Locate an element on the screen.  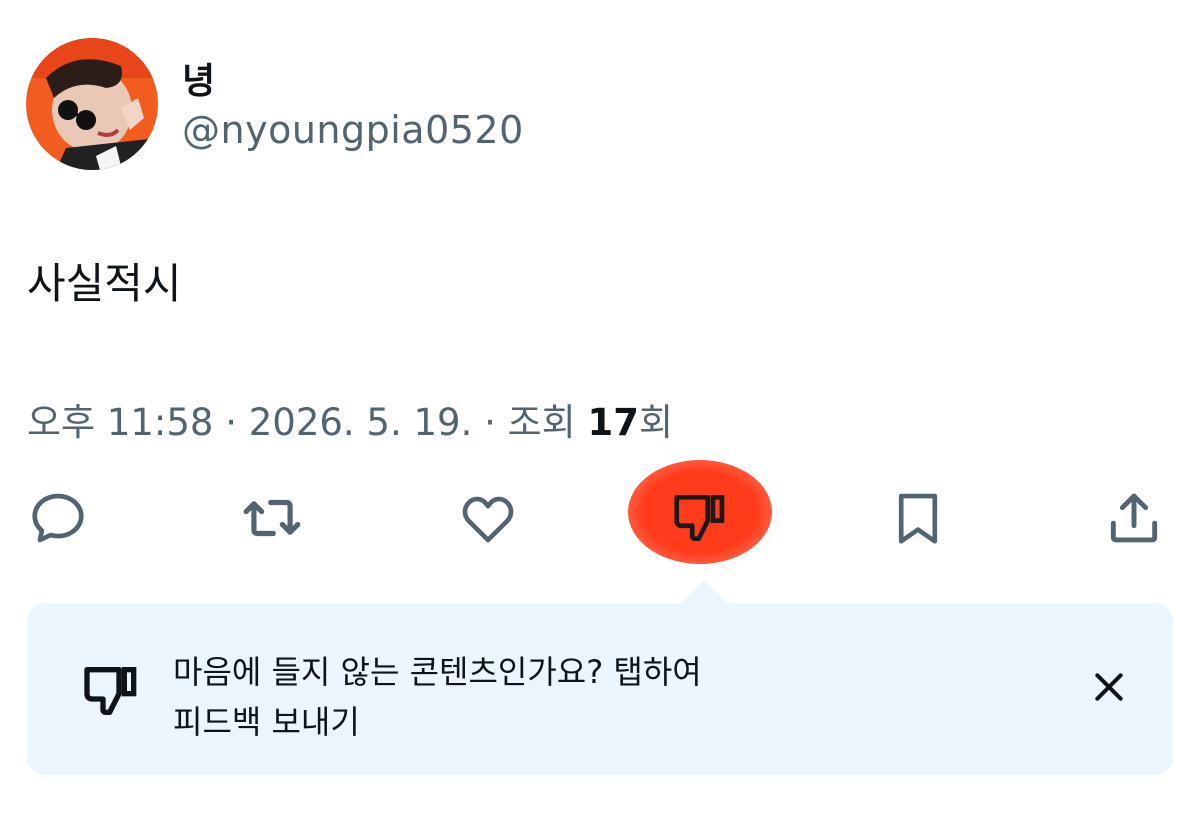
close-icon is located at coordinates (1109, 687).